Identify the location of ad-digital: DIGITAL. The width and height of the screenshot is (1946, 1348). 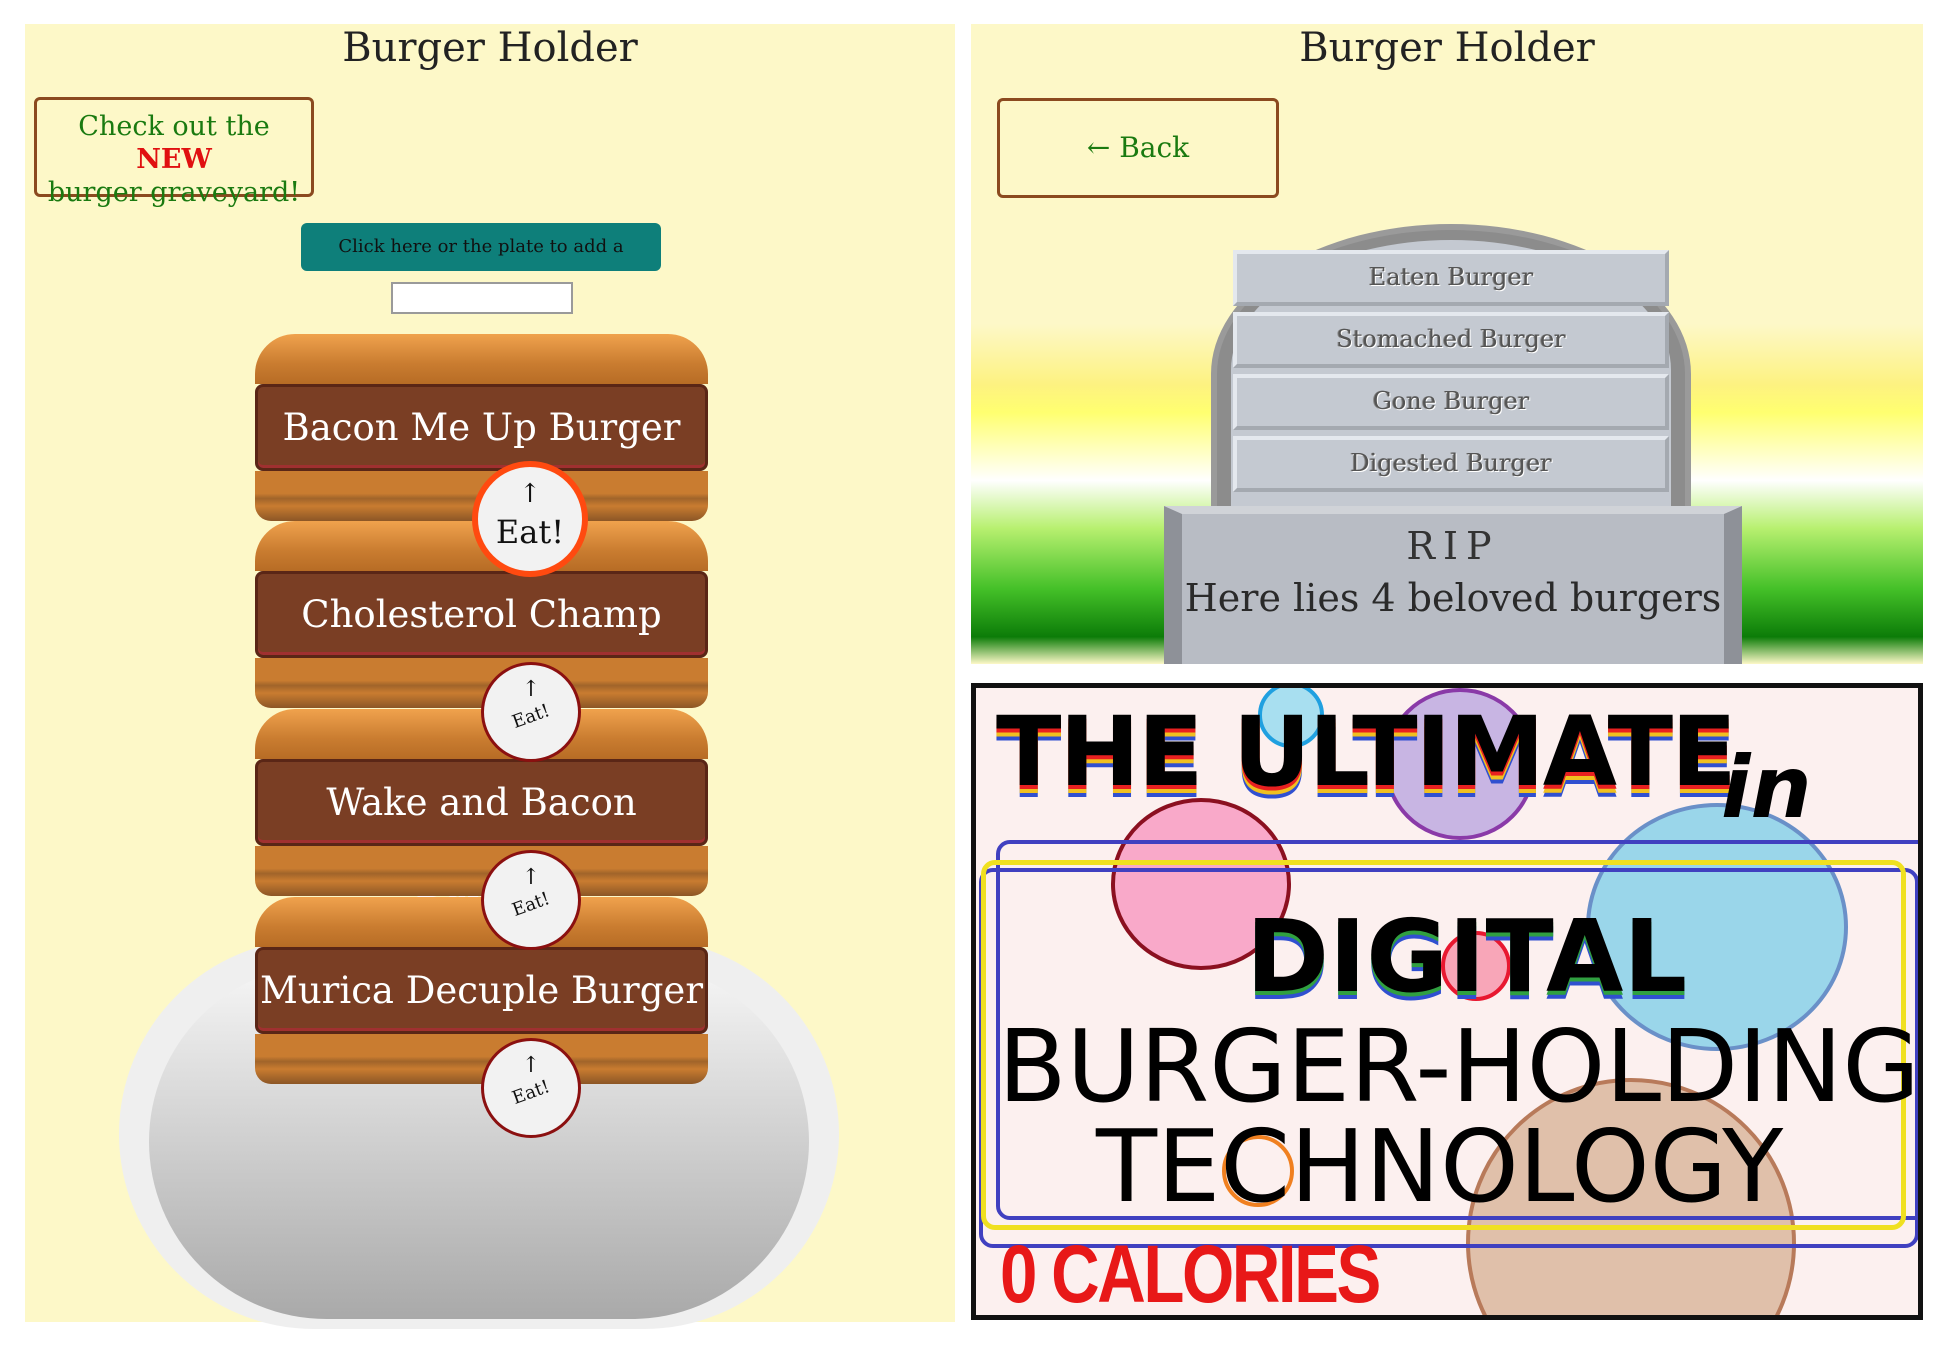
(1467, 956).